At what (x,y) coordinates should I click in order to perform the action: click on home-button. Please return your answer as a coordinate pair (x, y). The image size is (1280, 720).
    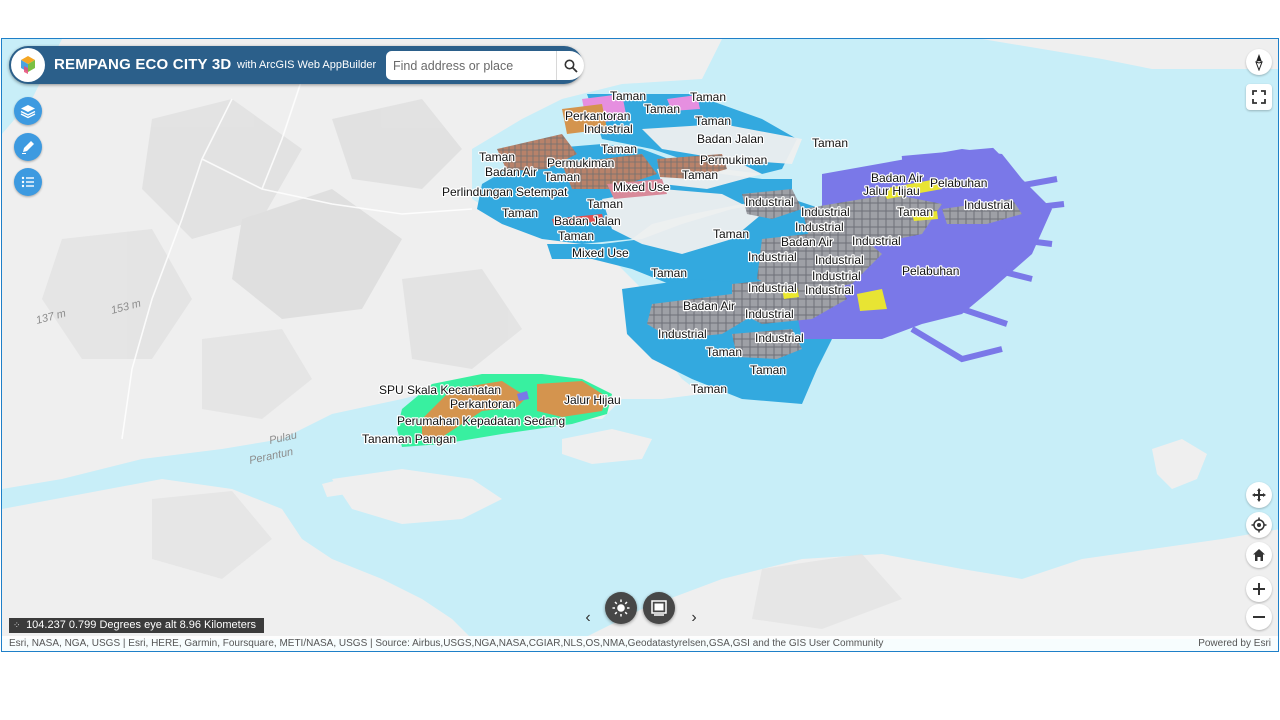
    Looking at the image, I should click on (1259, 555).